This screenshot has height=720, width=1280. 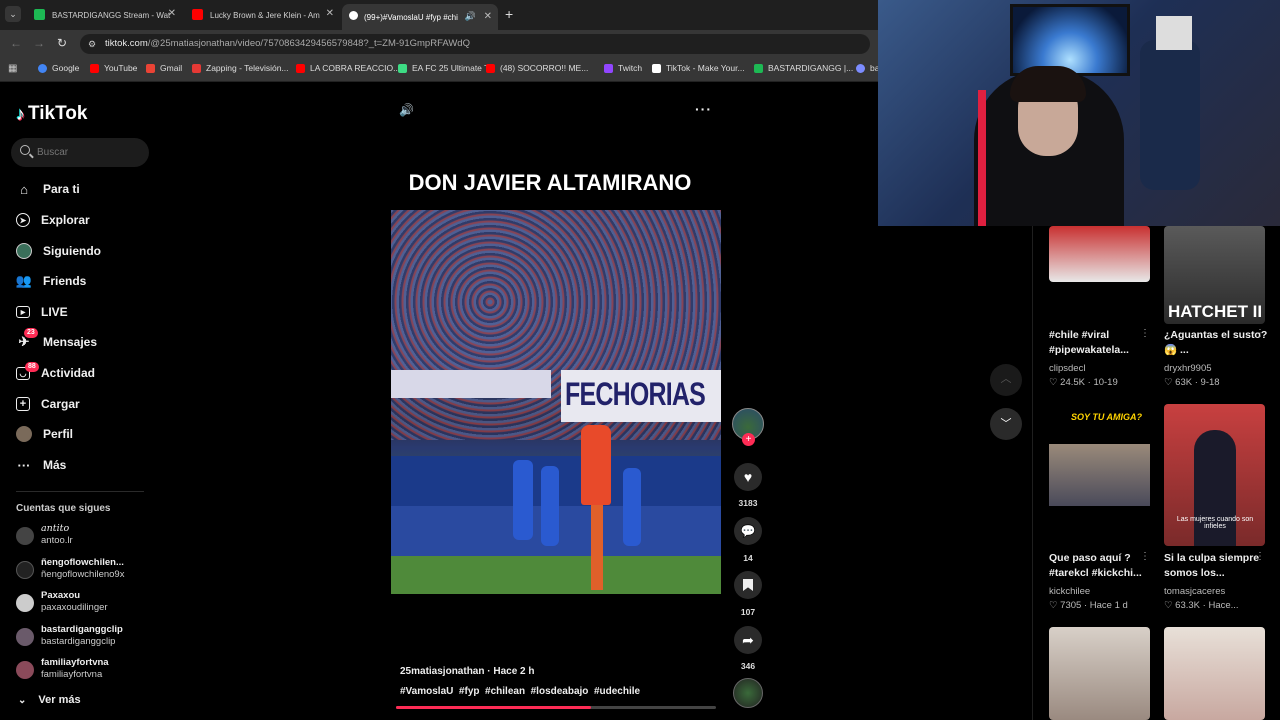 I want to click on url-host: tiktok.com, so click(x=126, y=43).